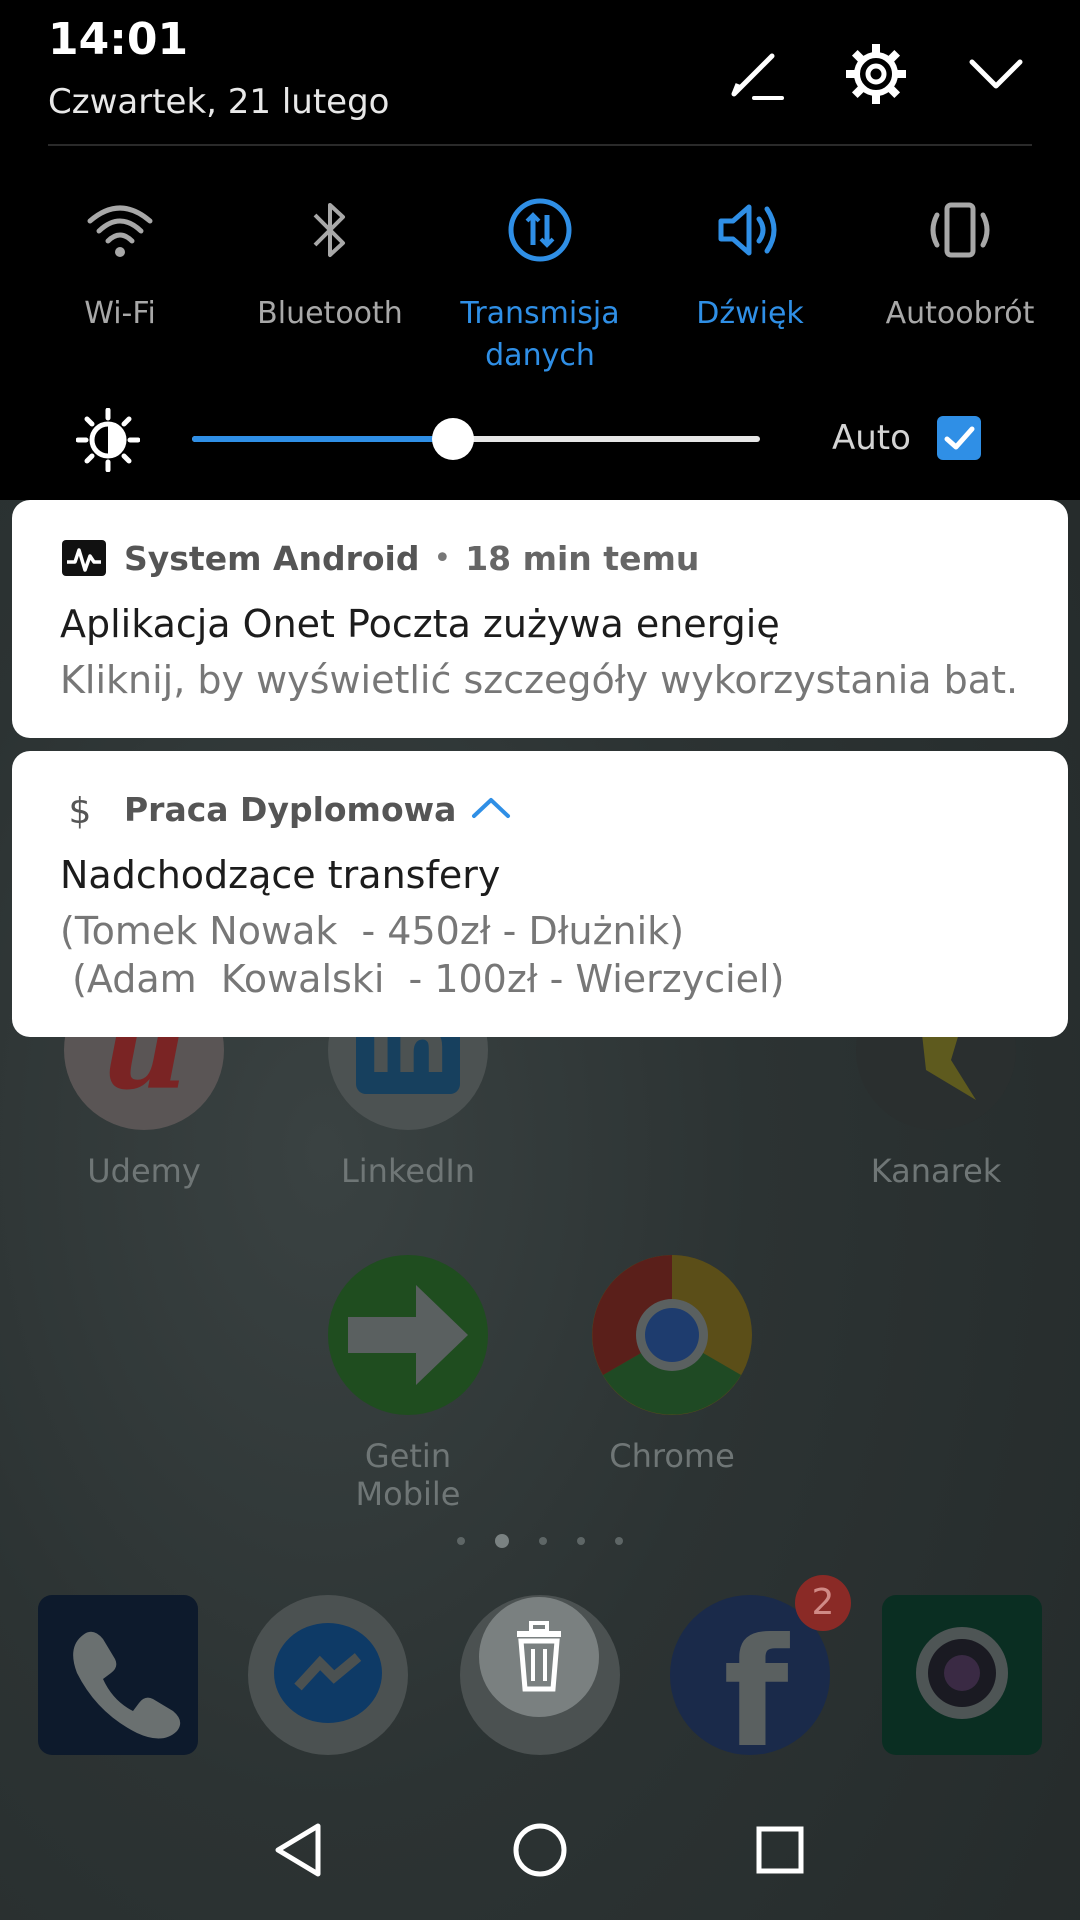 This screenshot has height=1920, width=1080. Describe the element at coordinates (823, 1603) in the screenshot. I see `facebook-badge: 2` at that location.